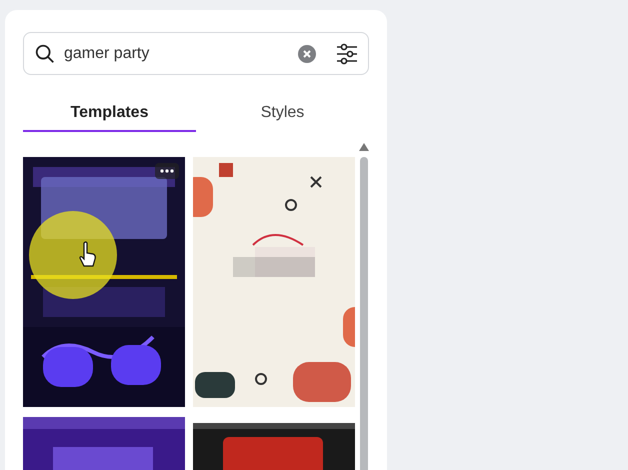 This screenshot has height=470, width=628. I want to click on more-icon, so click(167, 171).